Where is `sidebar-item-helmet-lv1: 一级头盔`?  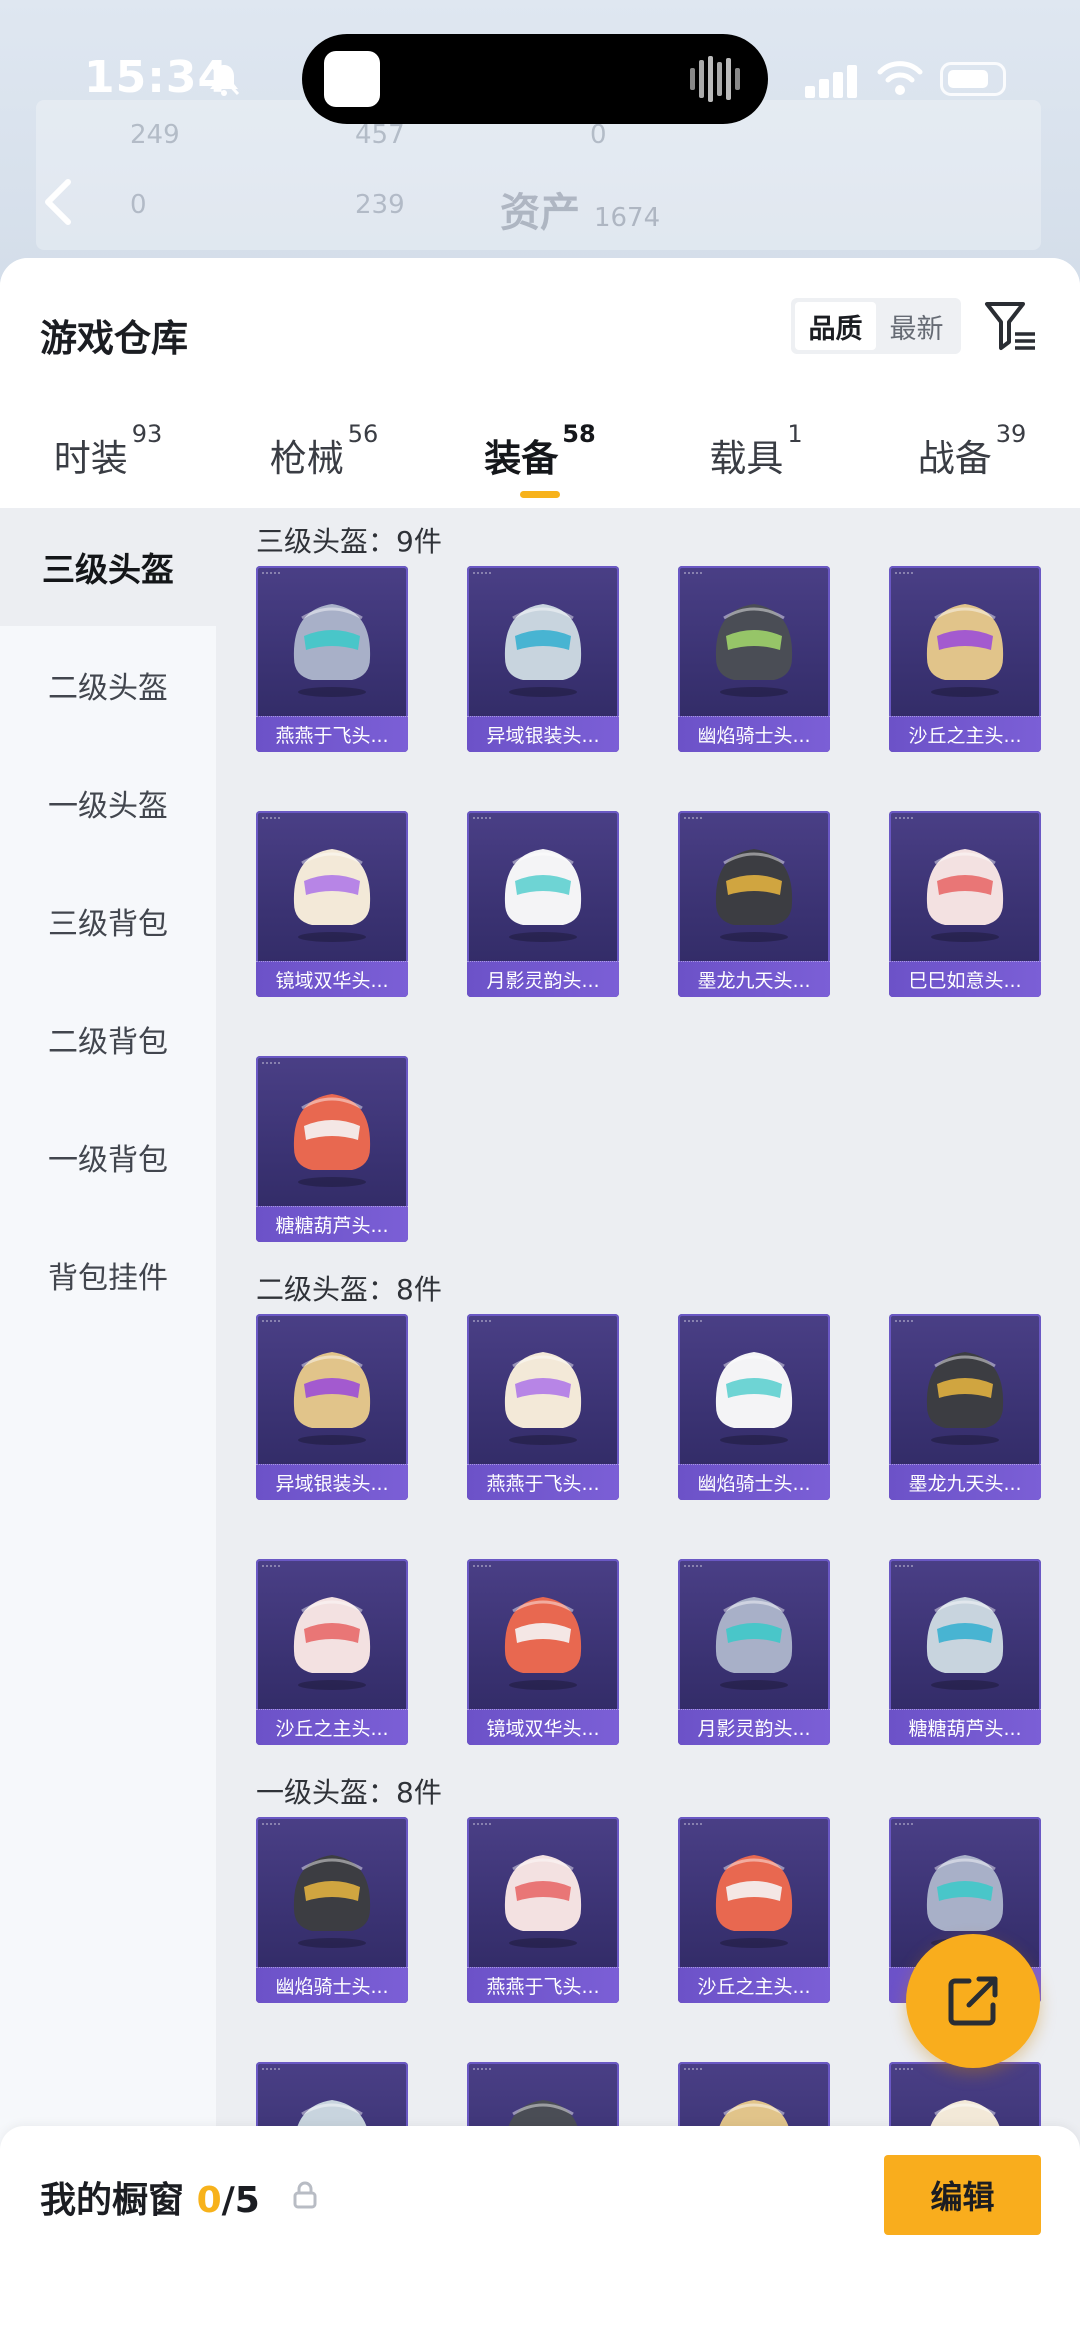
sidebar-item-helmet-lv1: 一级头盔 is located at coordinates (108, 803).